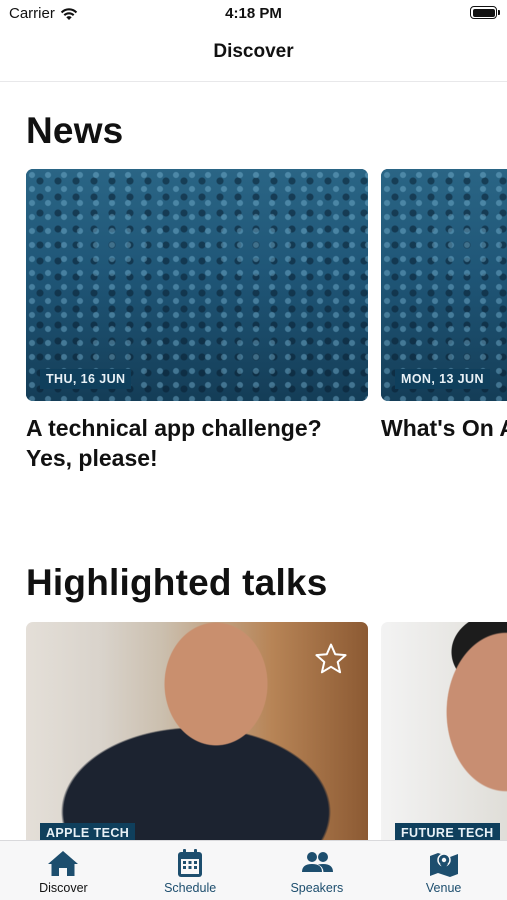  Describe the element at coordinates (317, 862) in the screenshot. I see `people-icon` at that location.